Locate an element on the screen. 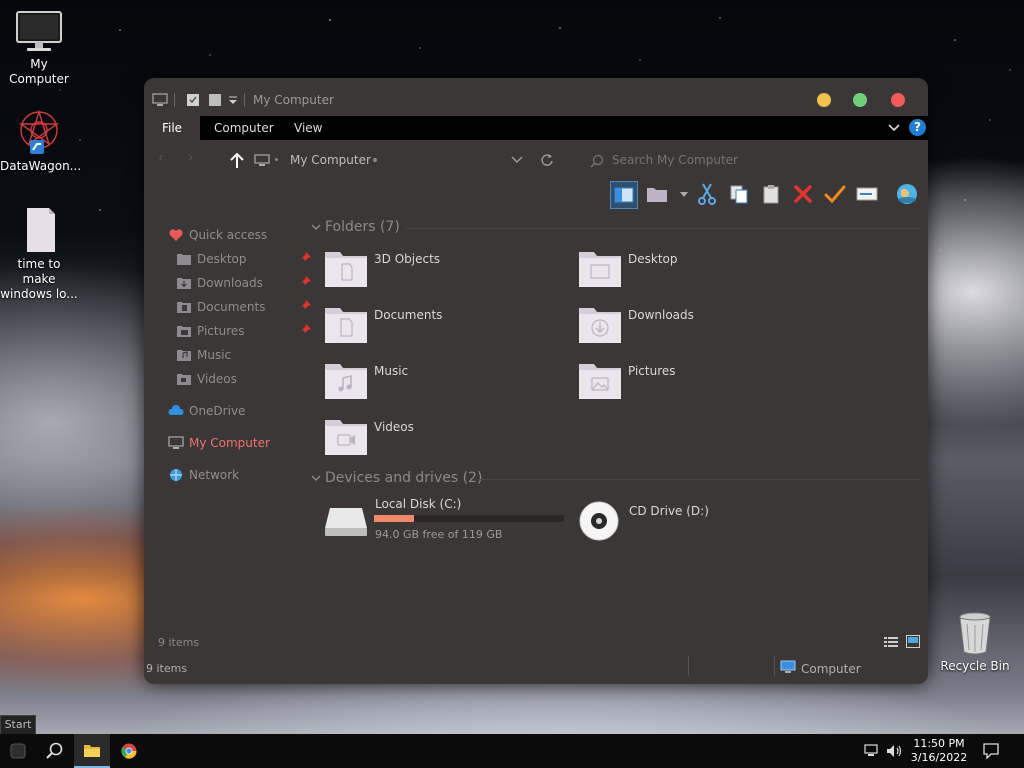 This screenshot has width=1024, height=768. download-folder-icon is located at coordinates (184, 283).